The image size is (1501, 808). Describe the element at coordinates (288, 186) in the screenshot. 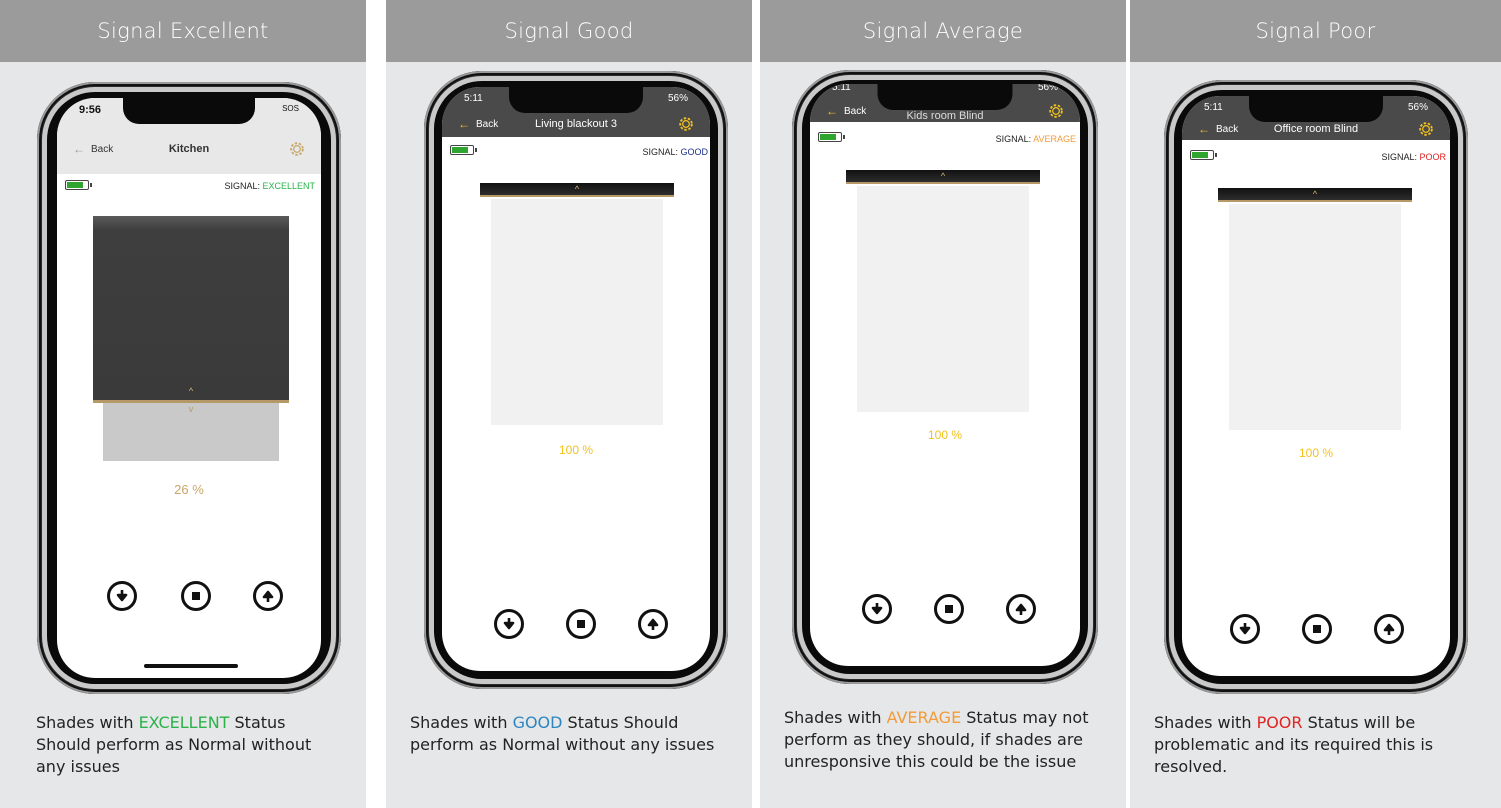

I see `signal-value: EXCELLENT` at that location.